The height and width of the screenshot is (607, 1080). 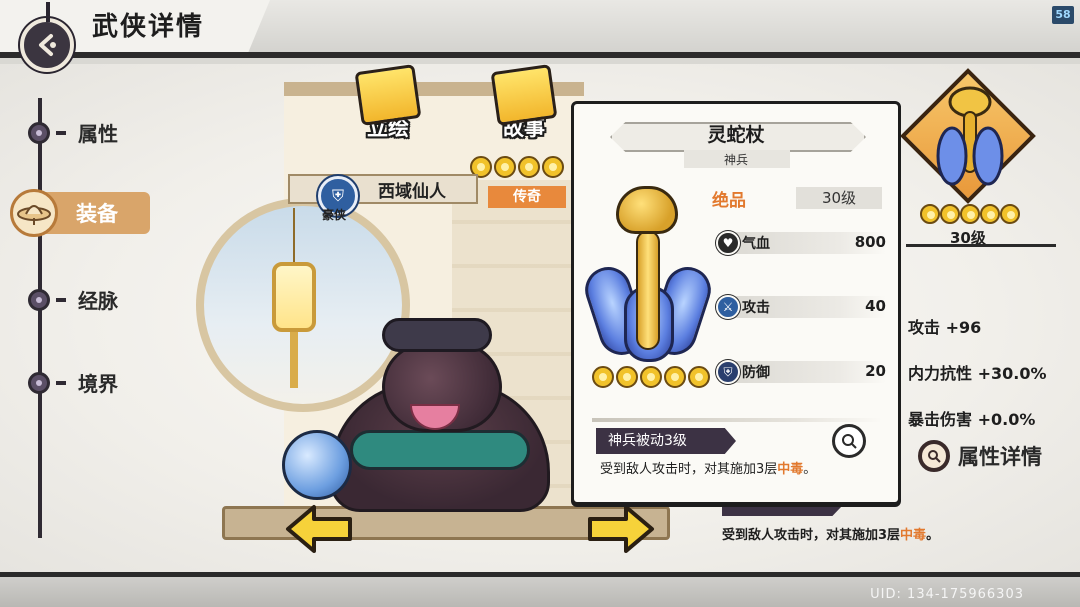 What do you see at coordinates (334, 215) in the screenshot?
I see `sect-label: 豪侠` at bounding box center [334, 215].